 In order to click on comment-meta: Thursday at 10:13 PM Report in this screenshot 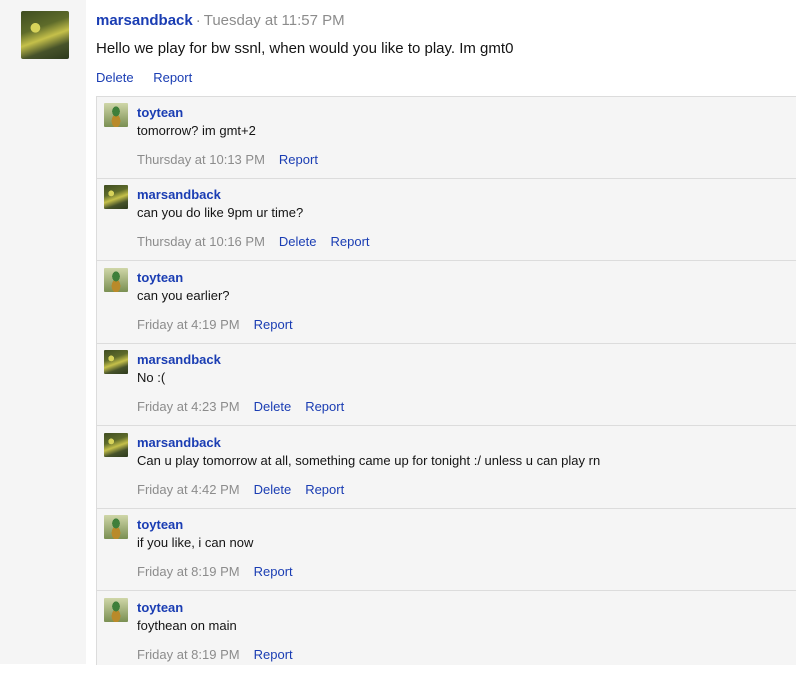, I will do `click(234, 159)`.